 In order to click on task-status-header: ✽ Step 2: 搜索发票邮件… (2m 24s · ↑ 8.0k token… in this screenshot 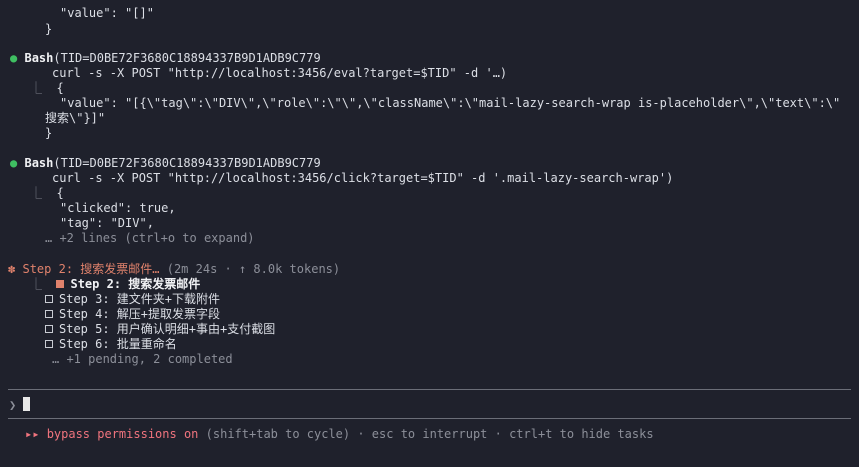, I will do `click(174, 269)`.